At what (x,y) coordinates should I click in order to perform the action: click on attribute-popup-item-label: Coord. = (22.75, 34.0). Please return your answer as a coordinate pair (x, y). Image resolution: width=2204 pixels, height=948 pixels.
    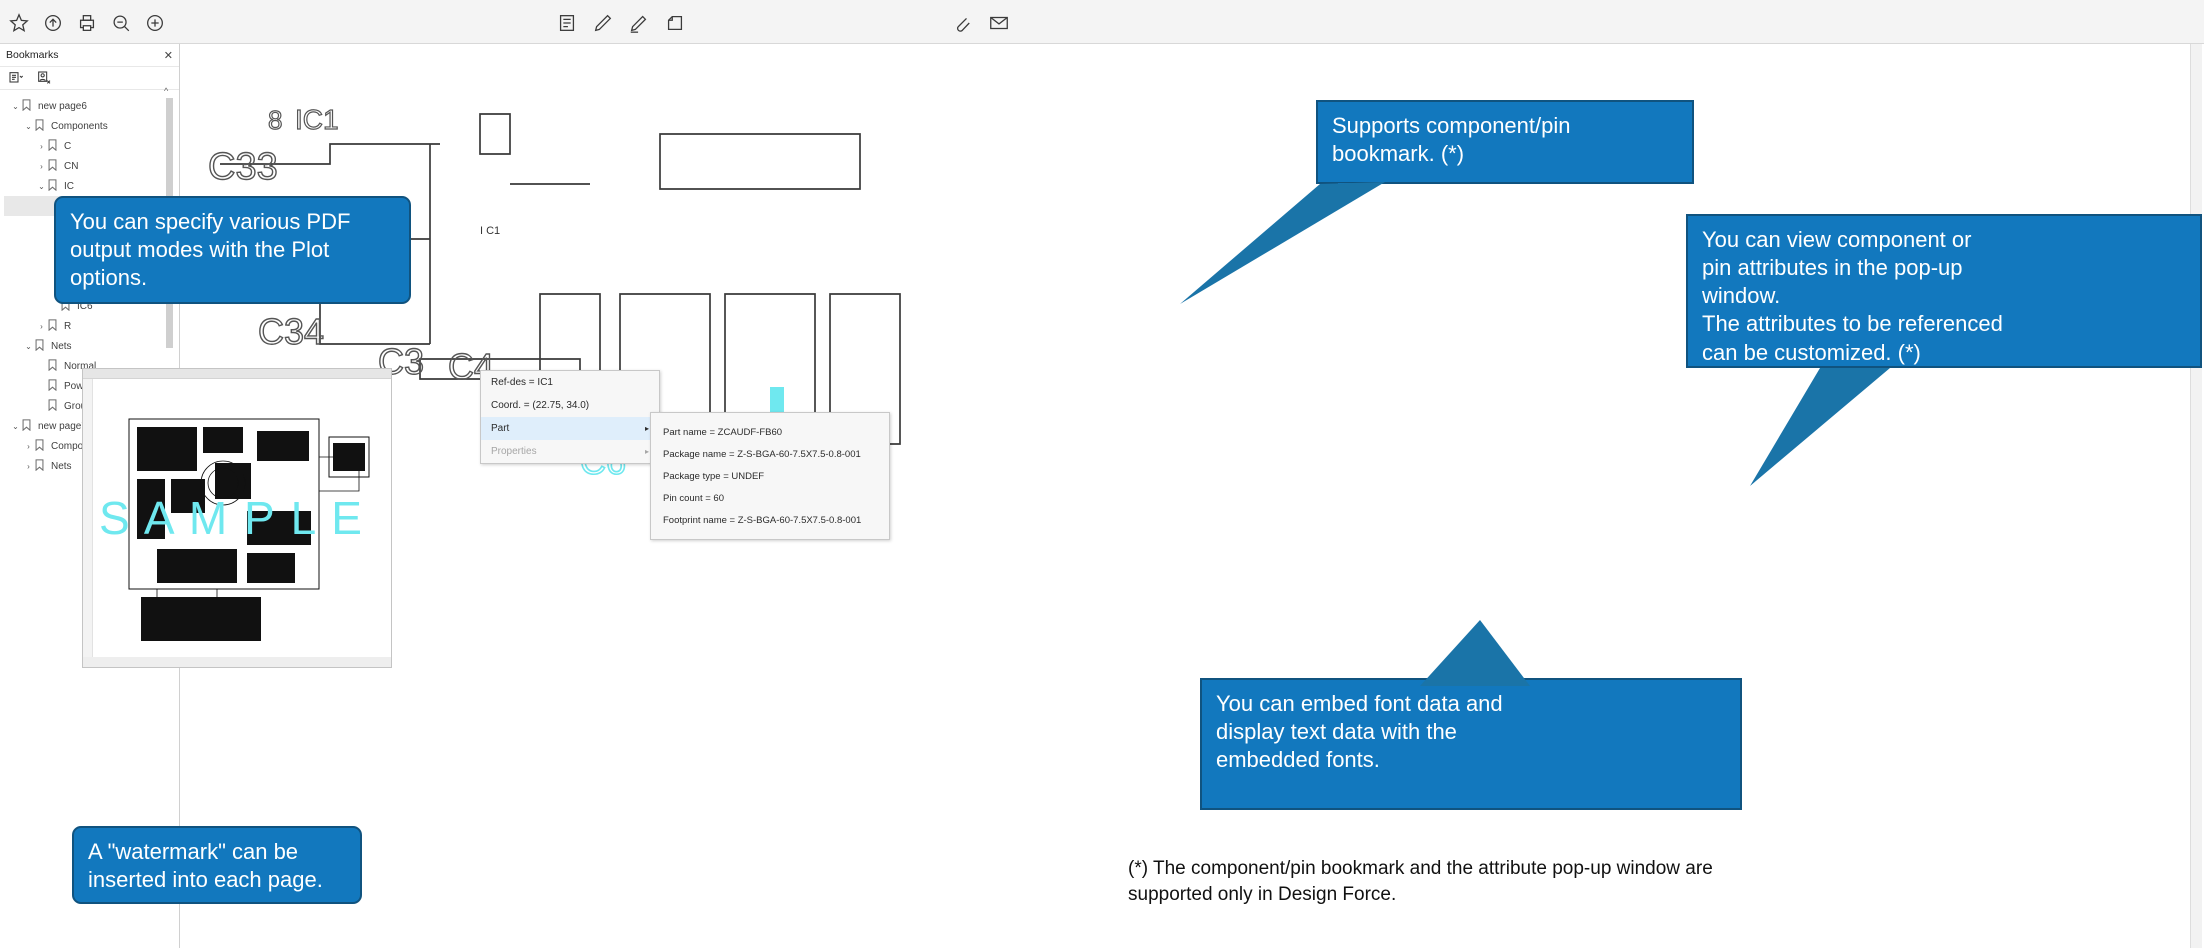
    Looking at the image, I should click on (540, 405).